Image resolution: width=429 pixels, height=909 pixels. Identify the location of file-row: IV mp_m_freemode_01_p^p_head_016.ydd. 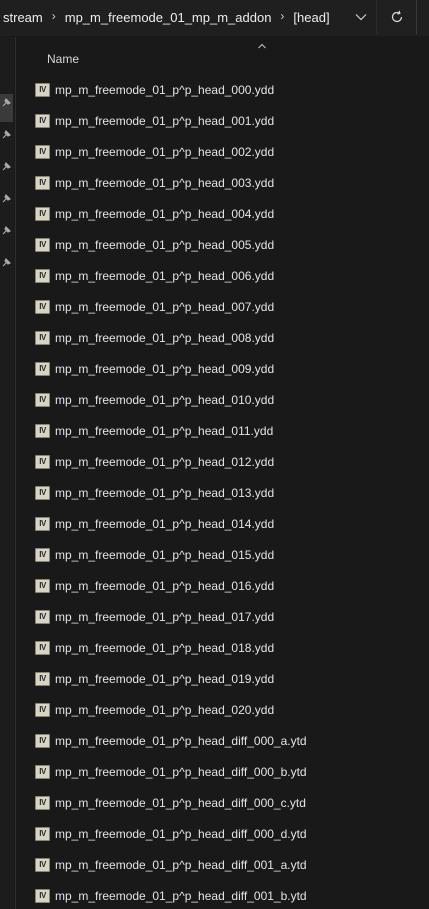
(222, 586).